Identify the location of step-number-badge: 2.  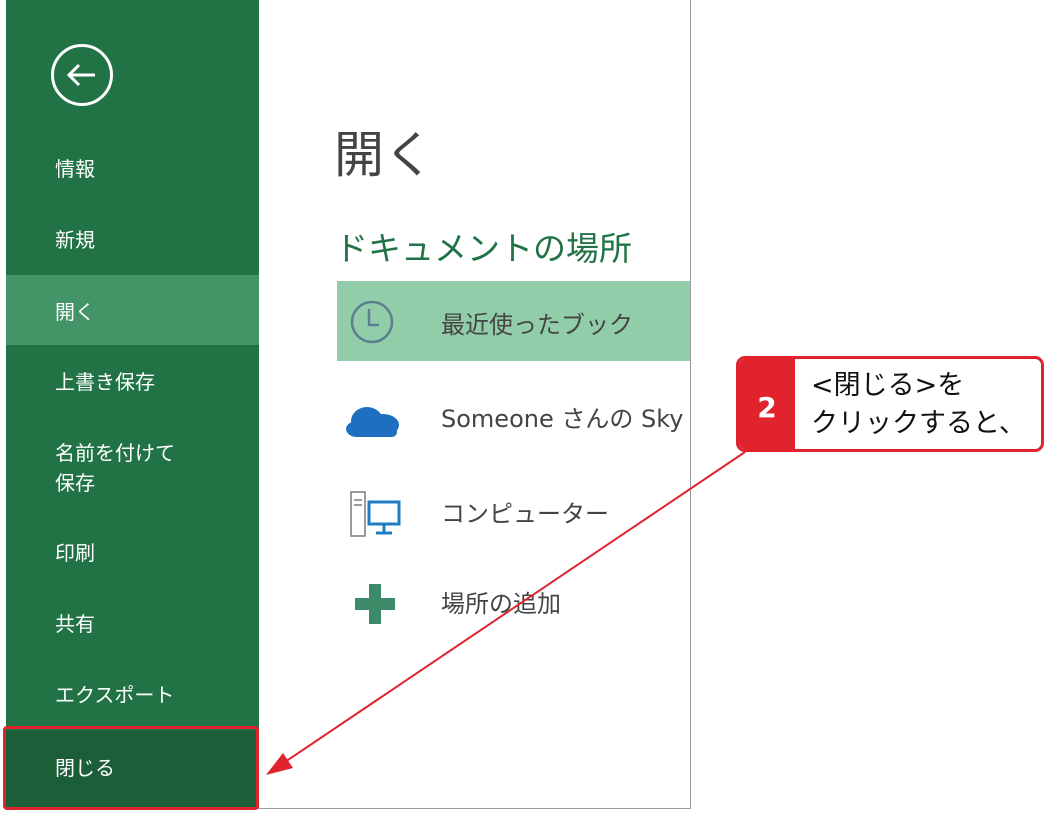
(767, 404).